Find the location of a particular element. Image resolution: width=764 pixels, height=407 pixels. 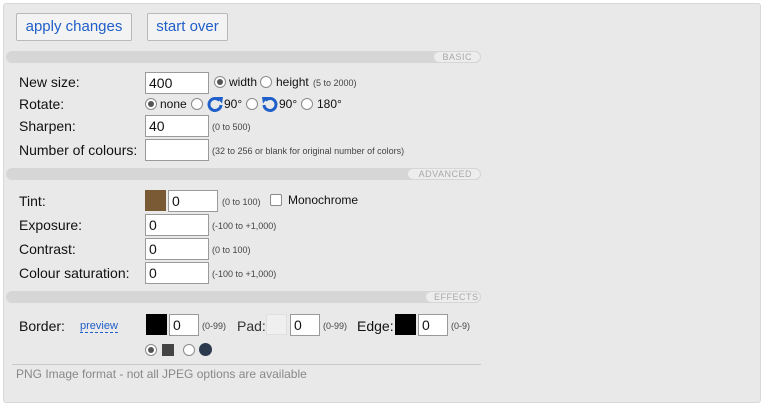

size-hint: (5 to 2000) is located at coordinates (335, 83).